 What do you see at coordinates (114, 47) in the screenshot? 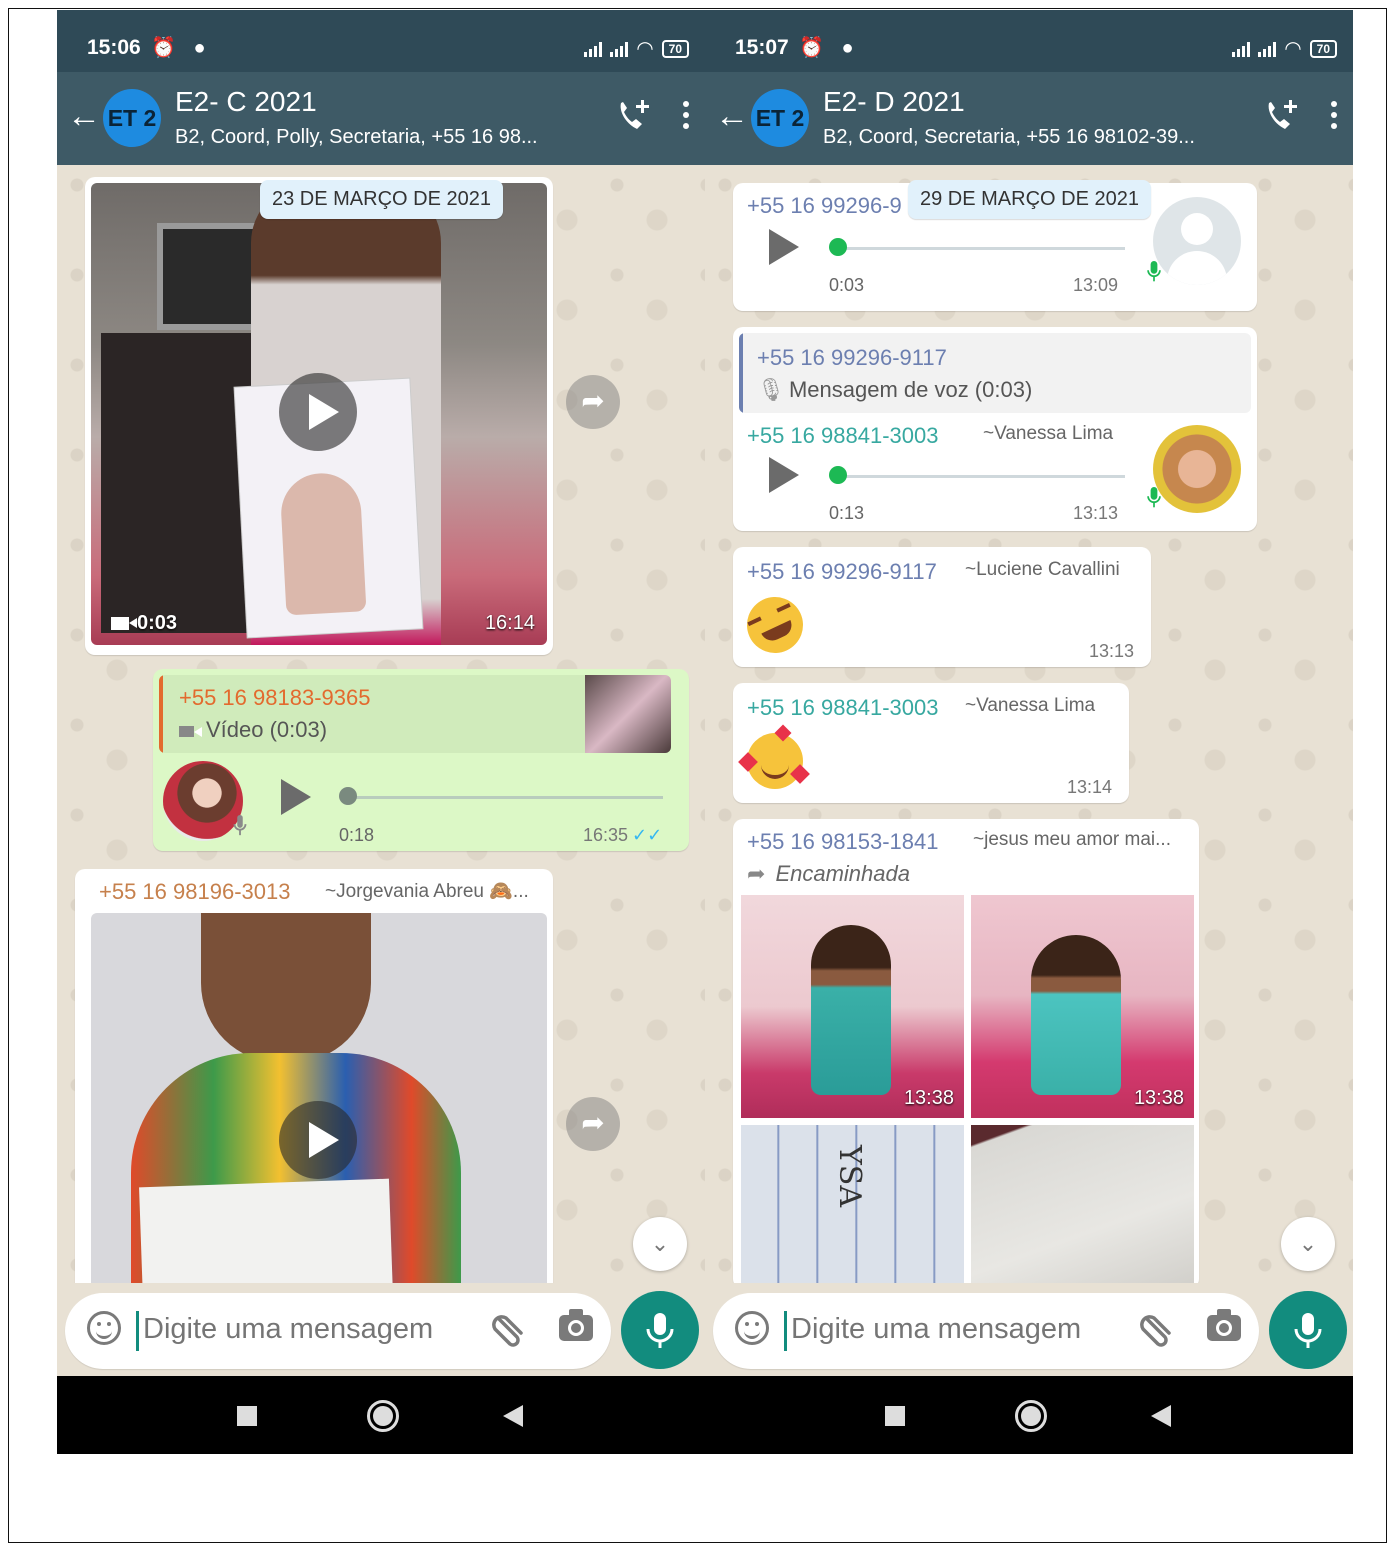
I see `status-time: 15:06` at bounding box center [114, 47].